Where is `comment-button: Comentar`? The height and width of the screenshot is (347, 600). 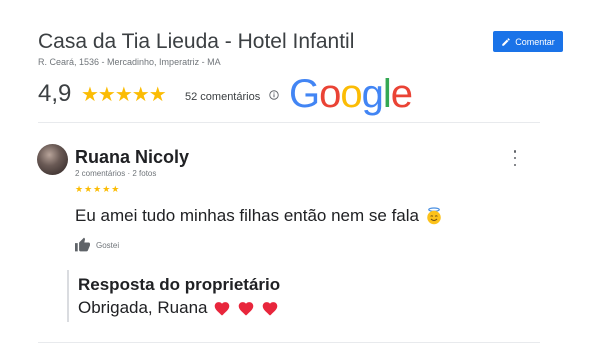 comment-button: Comentar is located at coordinates (528, 41).